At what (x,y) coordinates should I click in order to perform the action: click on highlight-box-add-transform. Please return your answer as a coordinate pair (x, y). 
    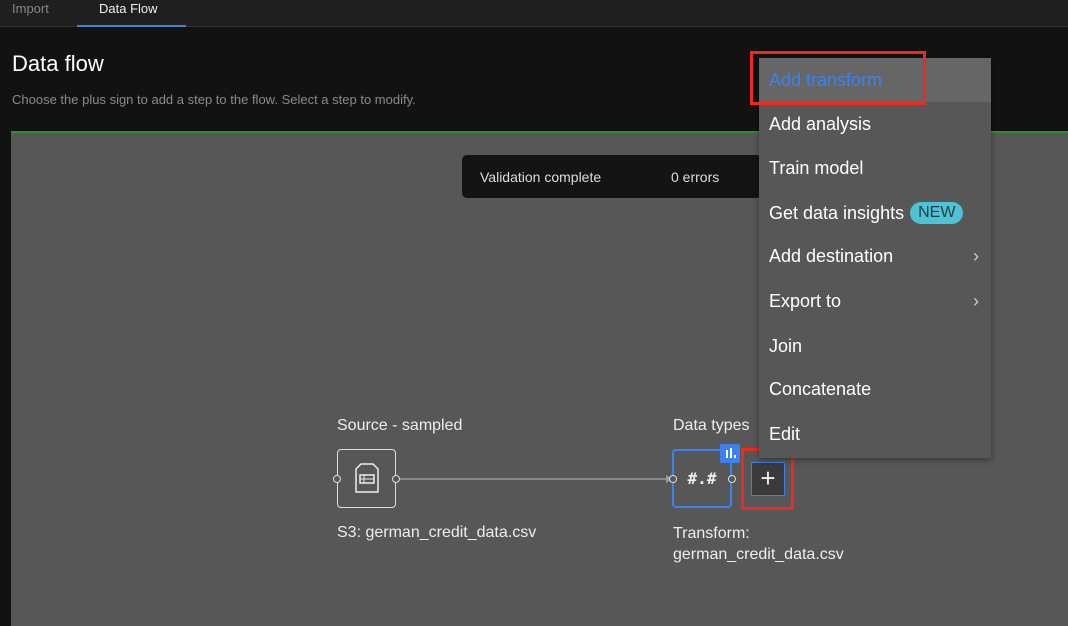
    Looking at the image, I should click on (838, 78).